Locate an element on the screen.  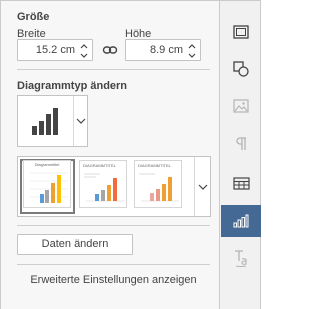
chart-settings-button is located at coordinates (241, 221).